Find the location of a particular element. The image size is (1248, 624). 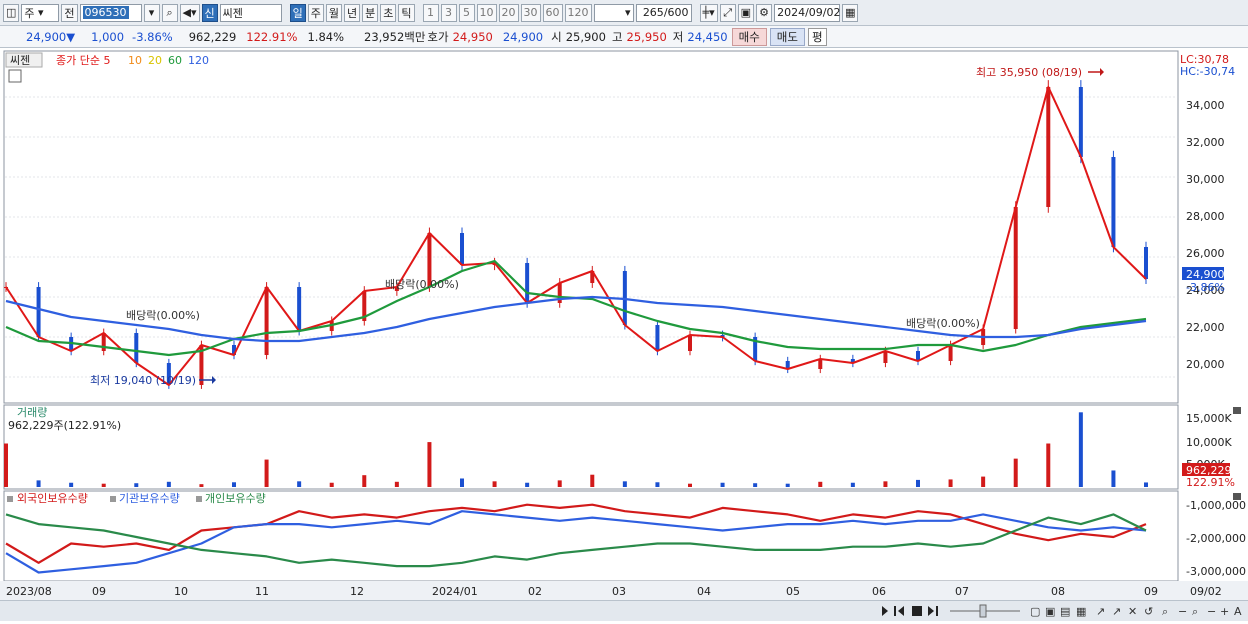

x-tick: 10 is located at coordinates (181, 591).